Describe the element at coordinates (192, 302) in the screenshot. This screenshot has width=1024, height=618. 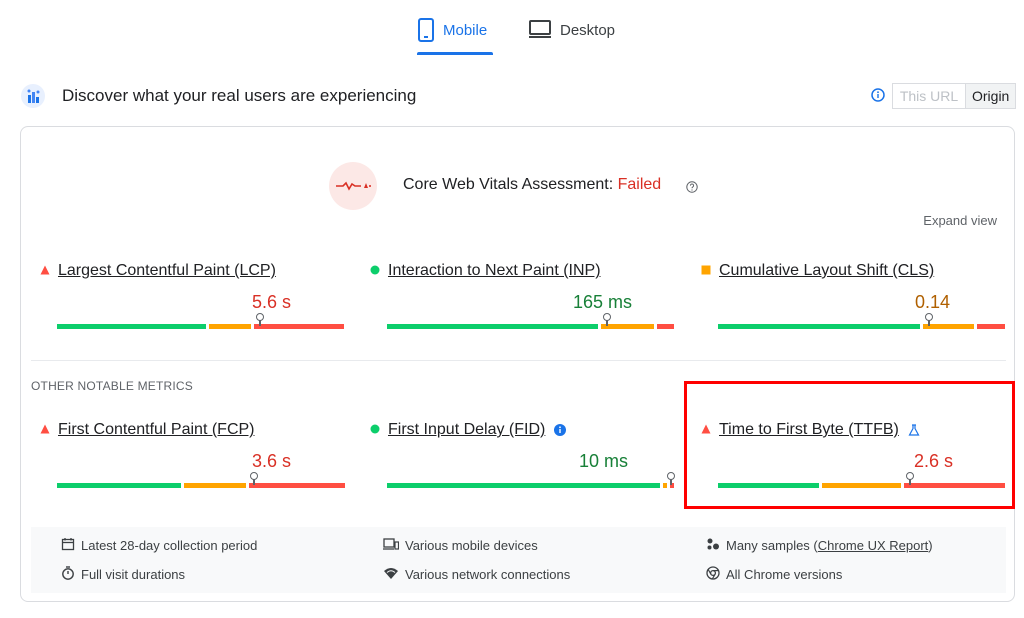
I see `metric-lcp: Largest Contentful Paint (LCP) 5.6 s` at that location.